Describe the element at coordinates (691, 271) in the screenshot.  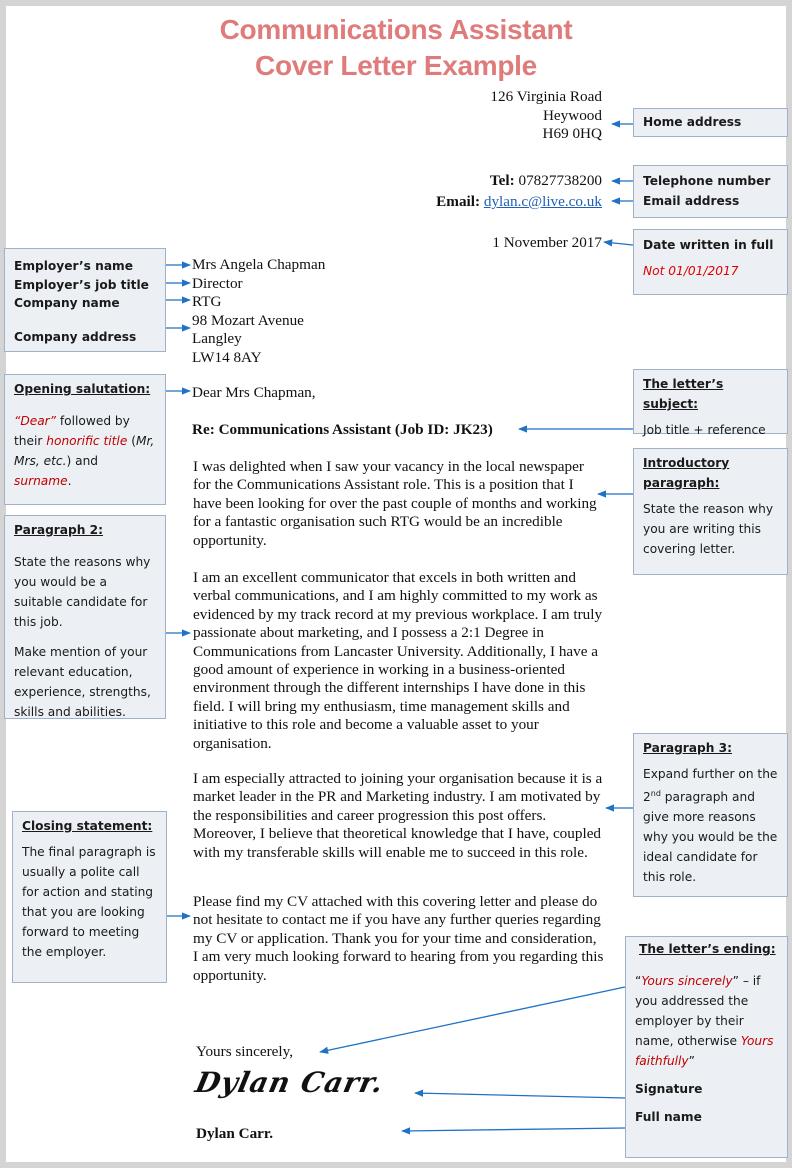
I see `annotation-date-note: Not 01/01/2017` at that location.